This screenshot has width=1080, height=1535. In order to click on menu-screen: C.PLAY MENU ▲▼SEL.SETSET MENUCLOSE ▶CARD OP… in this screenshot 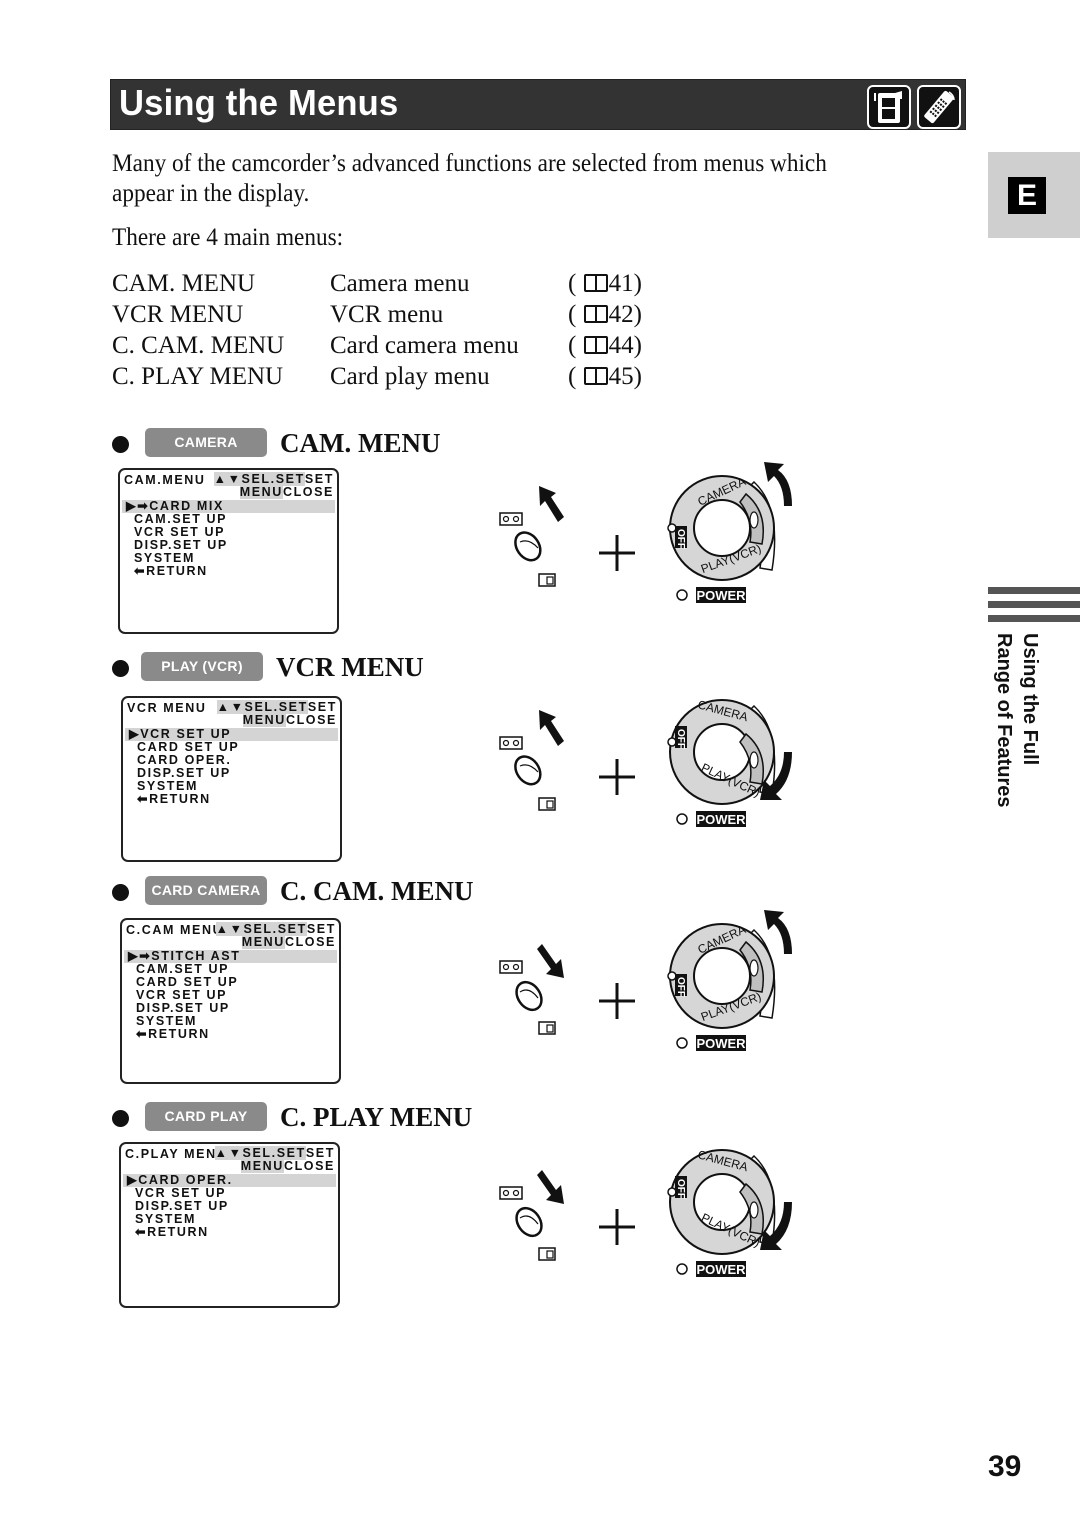, I will do `click(229, 1225)`.